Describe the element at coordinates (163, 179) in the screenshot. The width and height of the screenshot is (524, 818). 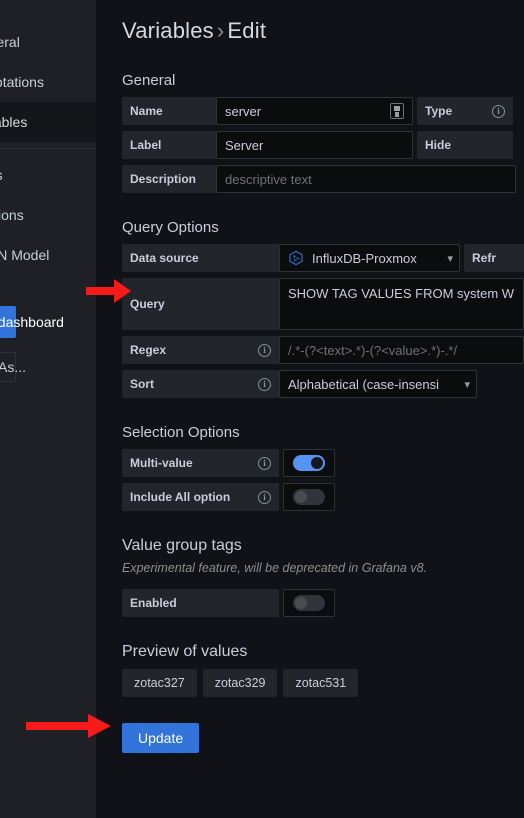
I see `description-label-text: Description` at that location.